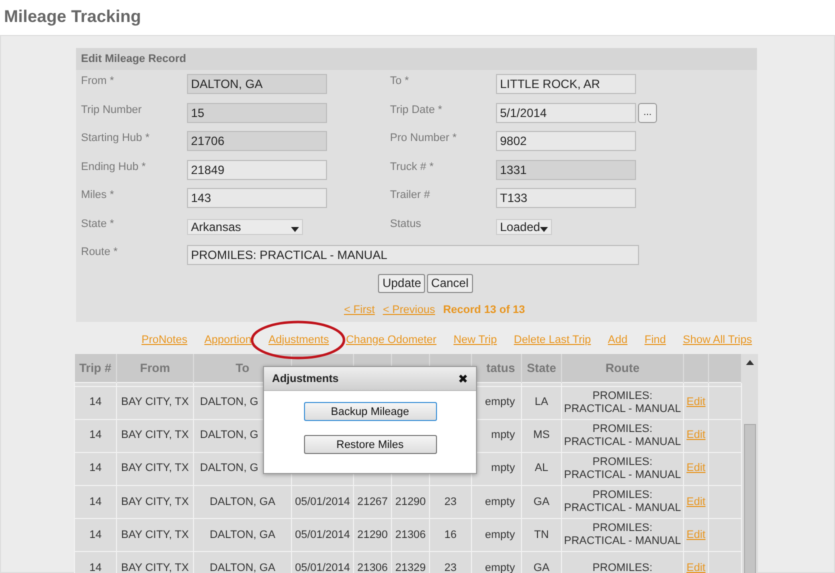 This screenshot has width=835, height=573. I want to click on close-button: ✖, so click(463, 379).